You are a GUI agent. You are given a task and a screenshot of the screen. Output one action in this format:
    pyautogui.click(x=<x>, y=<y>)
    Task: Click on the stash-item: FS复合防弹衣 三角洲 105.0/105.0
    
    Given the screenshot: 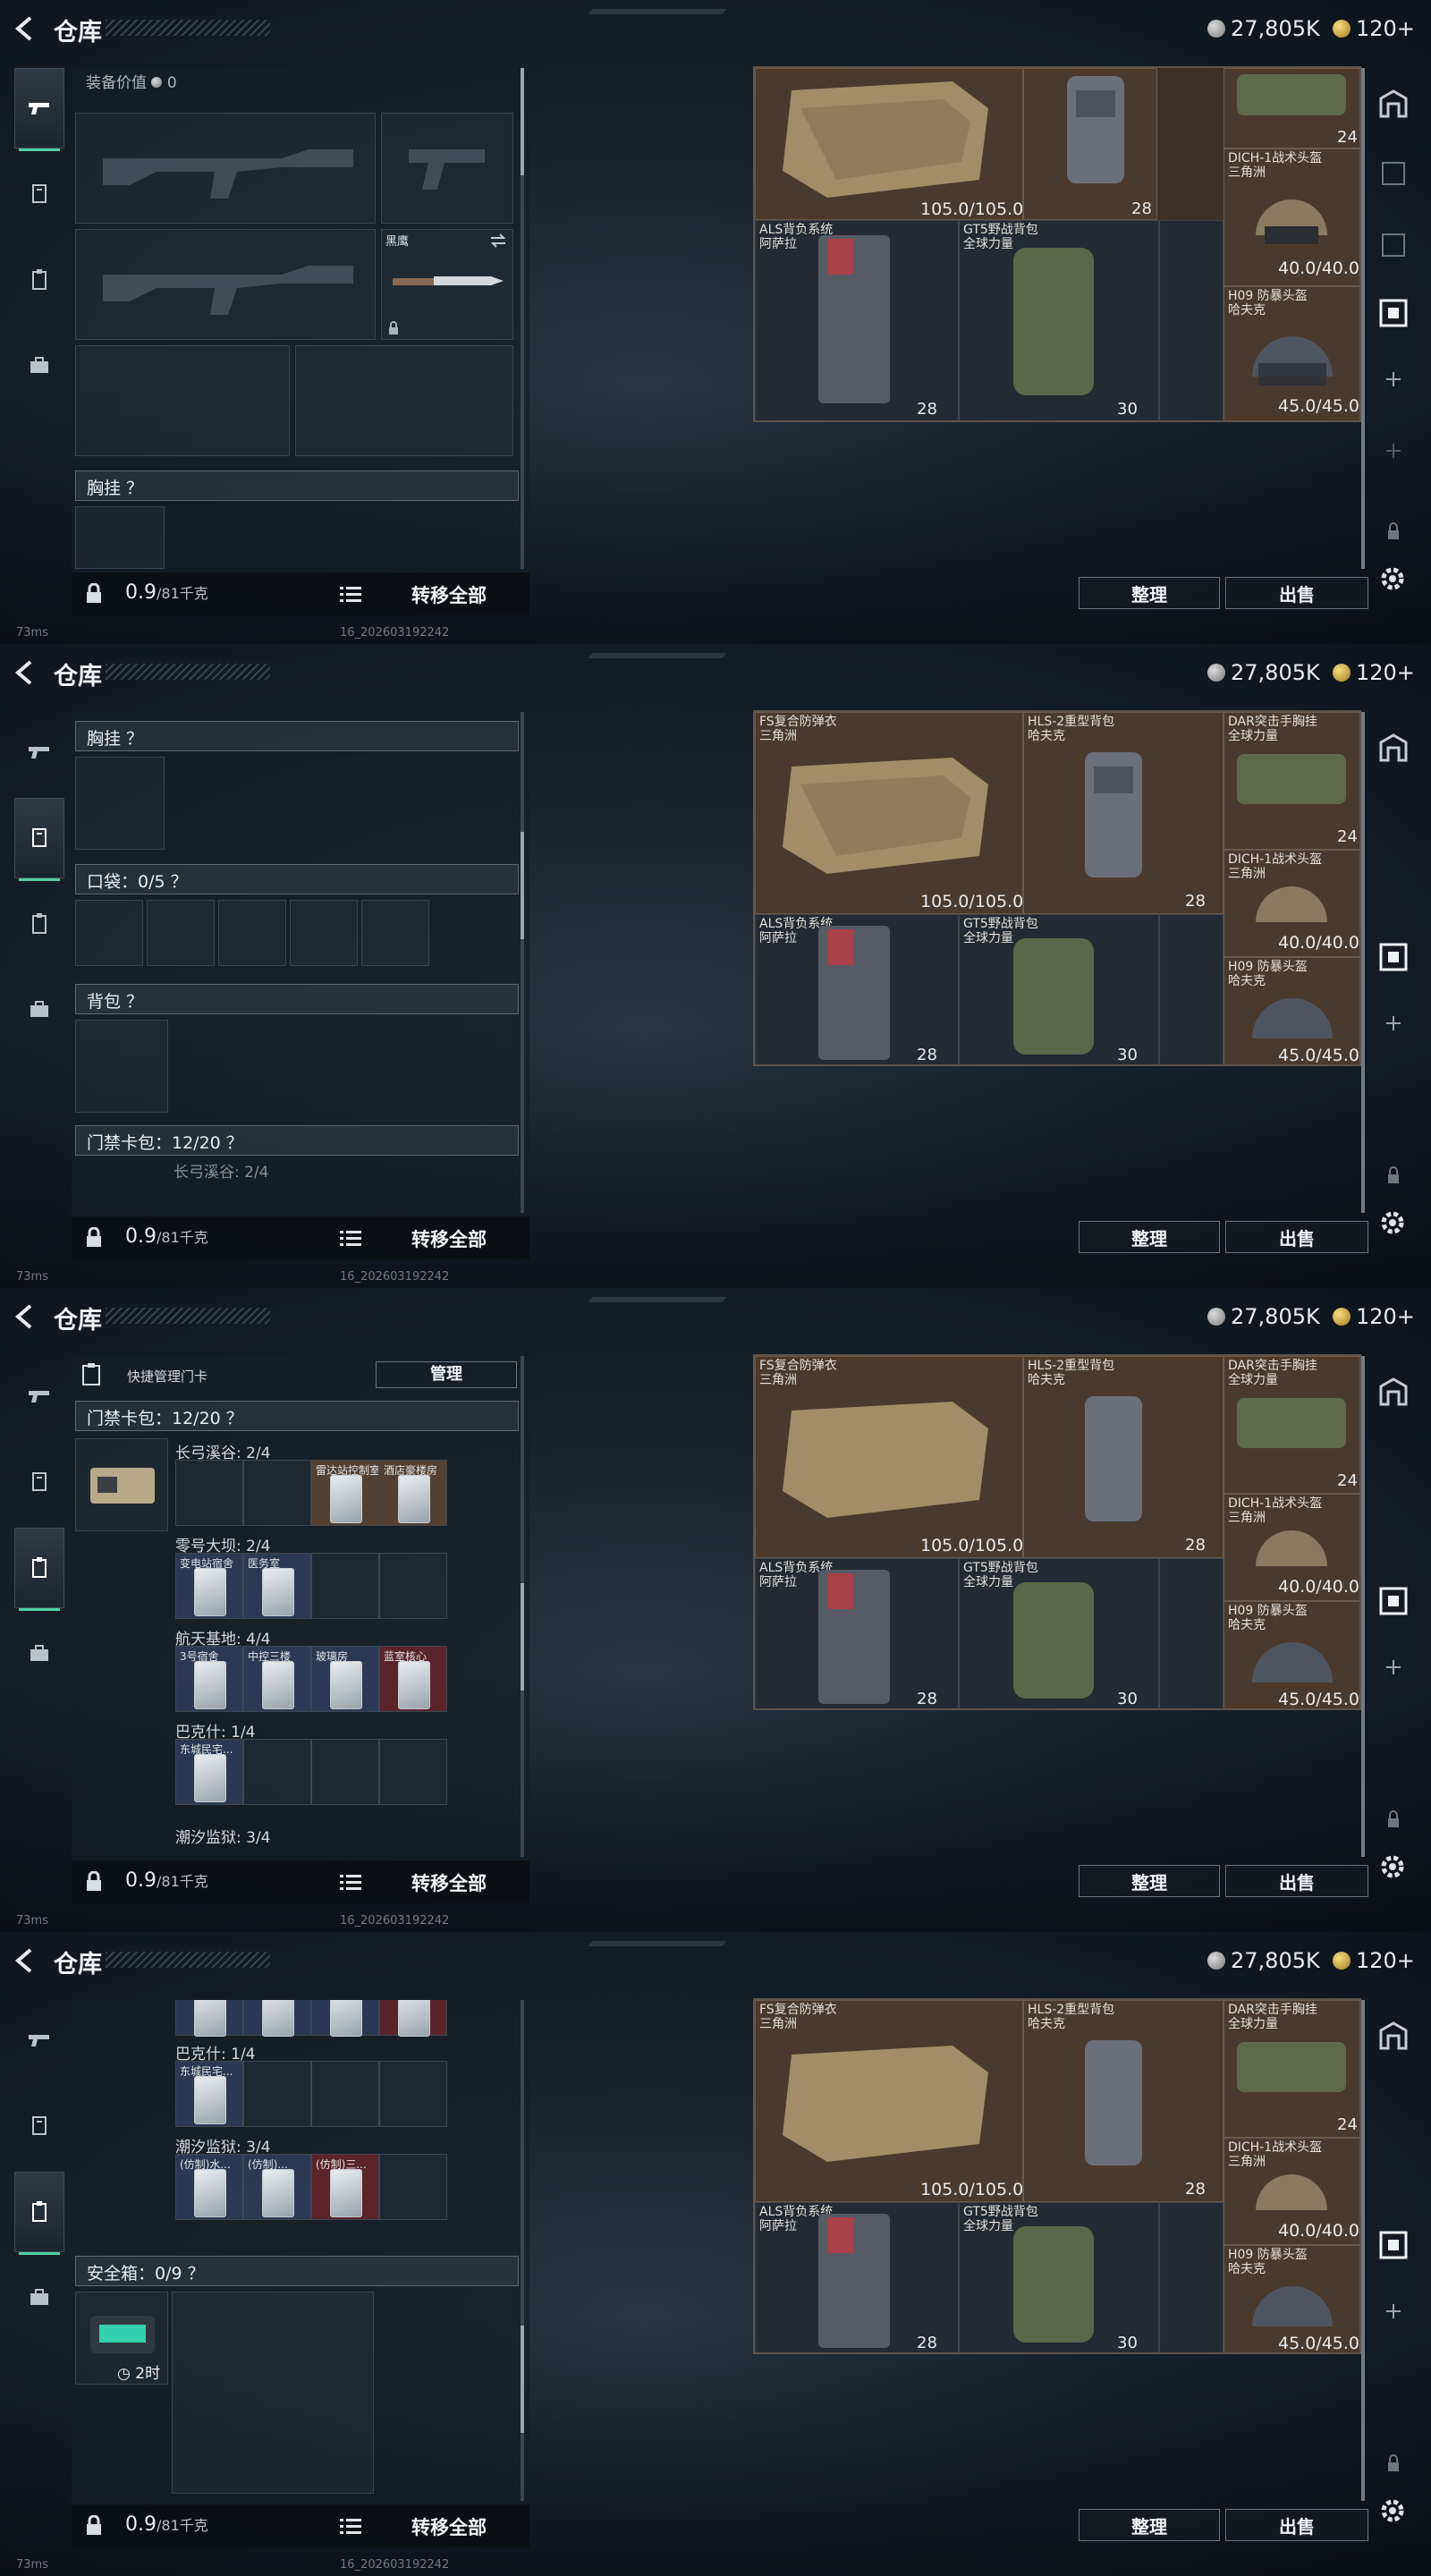 What is the action you would take?
    pyautogui.click(x=889, y=2101)
    